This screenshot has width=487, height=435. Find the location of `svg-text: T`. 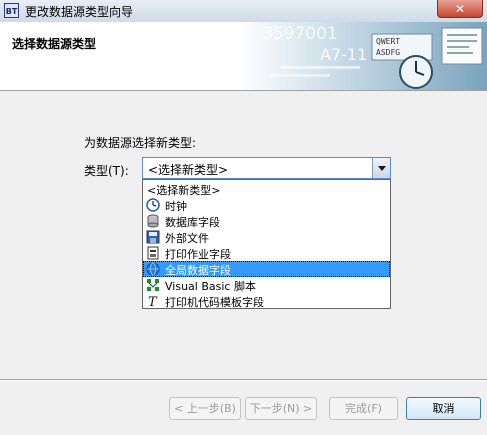

svg-text: T is located at coordinates (153, 301).